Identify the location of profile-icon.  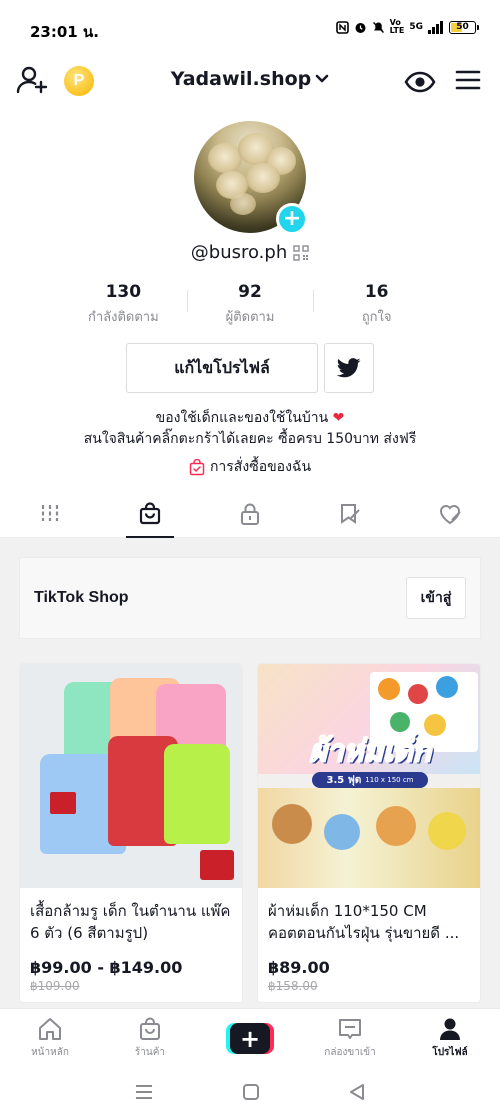
(450, 1029).